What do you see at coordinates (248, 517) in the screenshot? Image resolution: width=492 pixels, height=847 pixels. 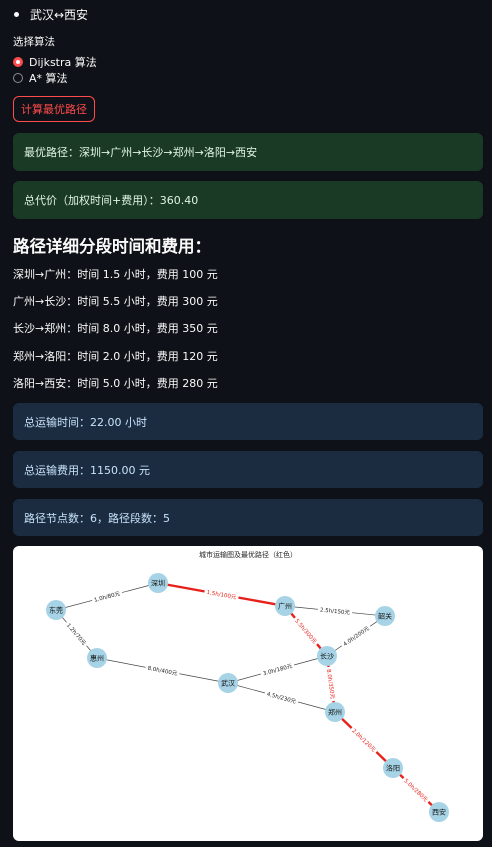 I see `path-count-alert: 路径节点数：6，路径段数：5` at bounding box center [248, 517].